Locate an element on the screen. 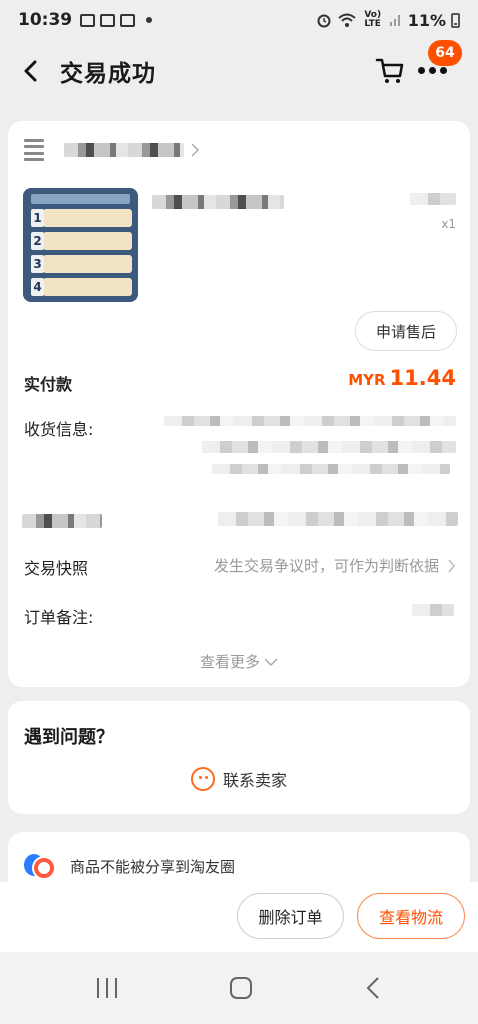 The height and width of the screenshot is (1024, 478). memo-value-redacted is located at coordinates (433, 610).